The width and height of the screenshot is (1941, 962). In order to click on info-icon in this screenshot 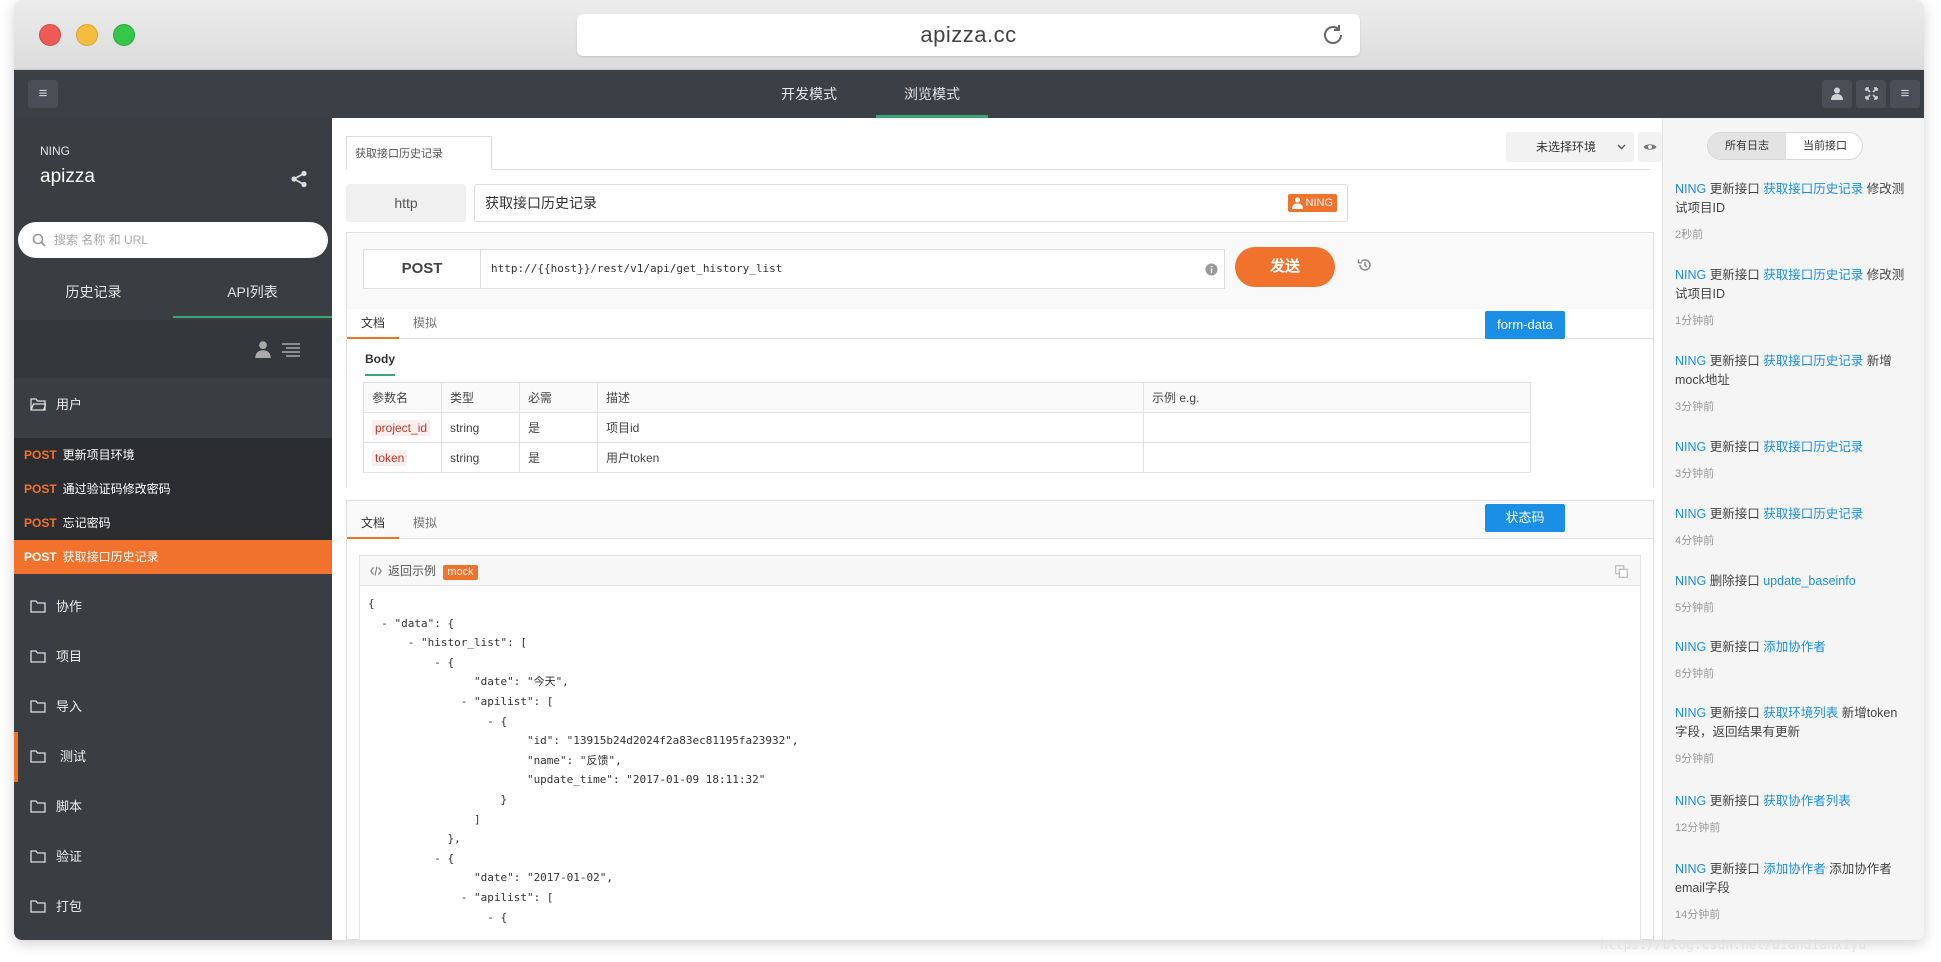, I will do `click(1211, 269)`.